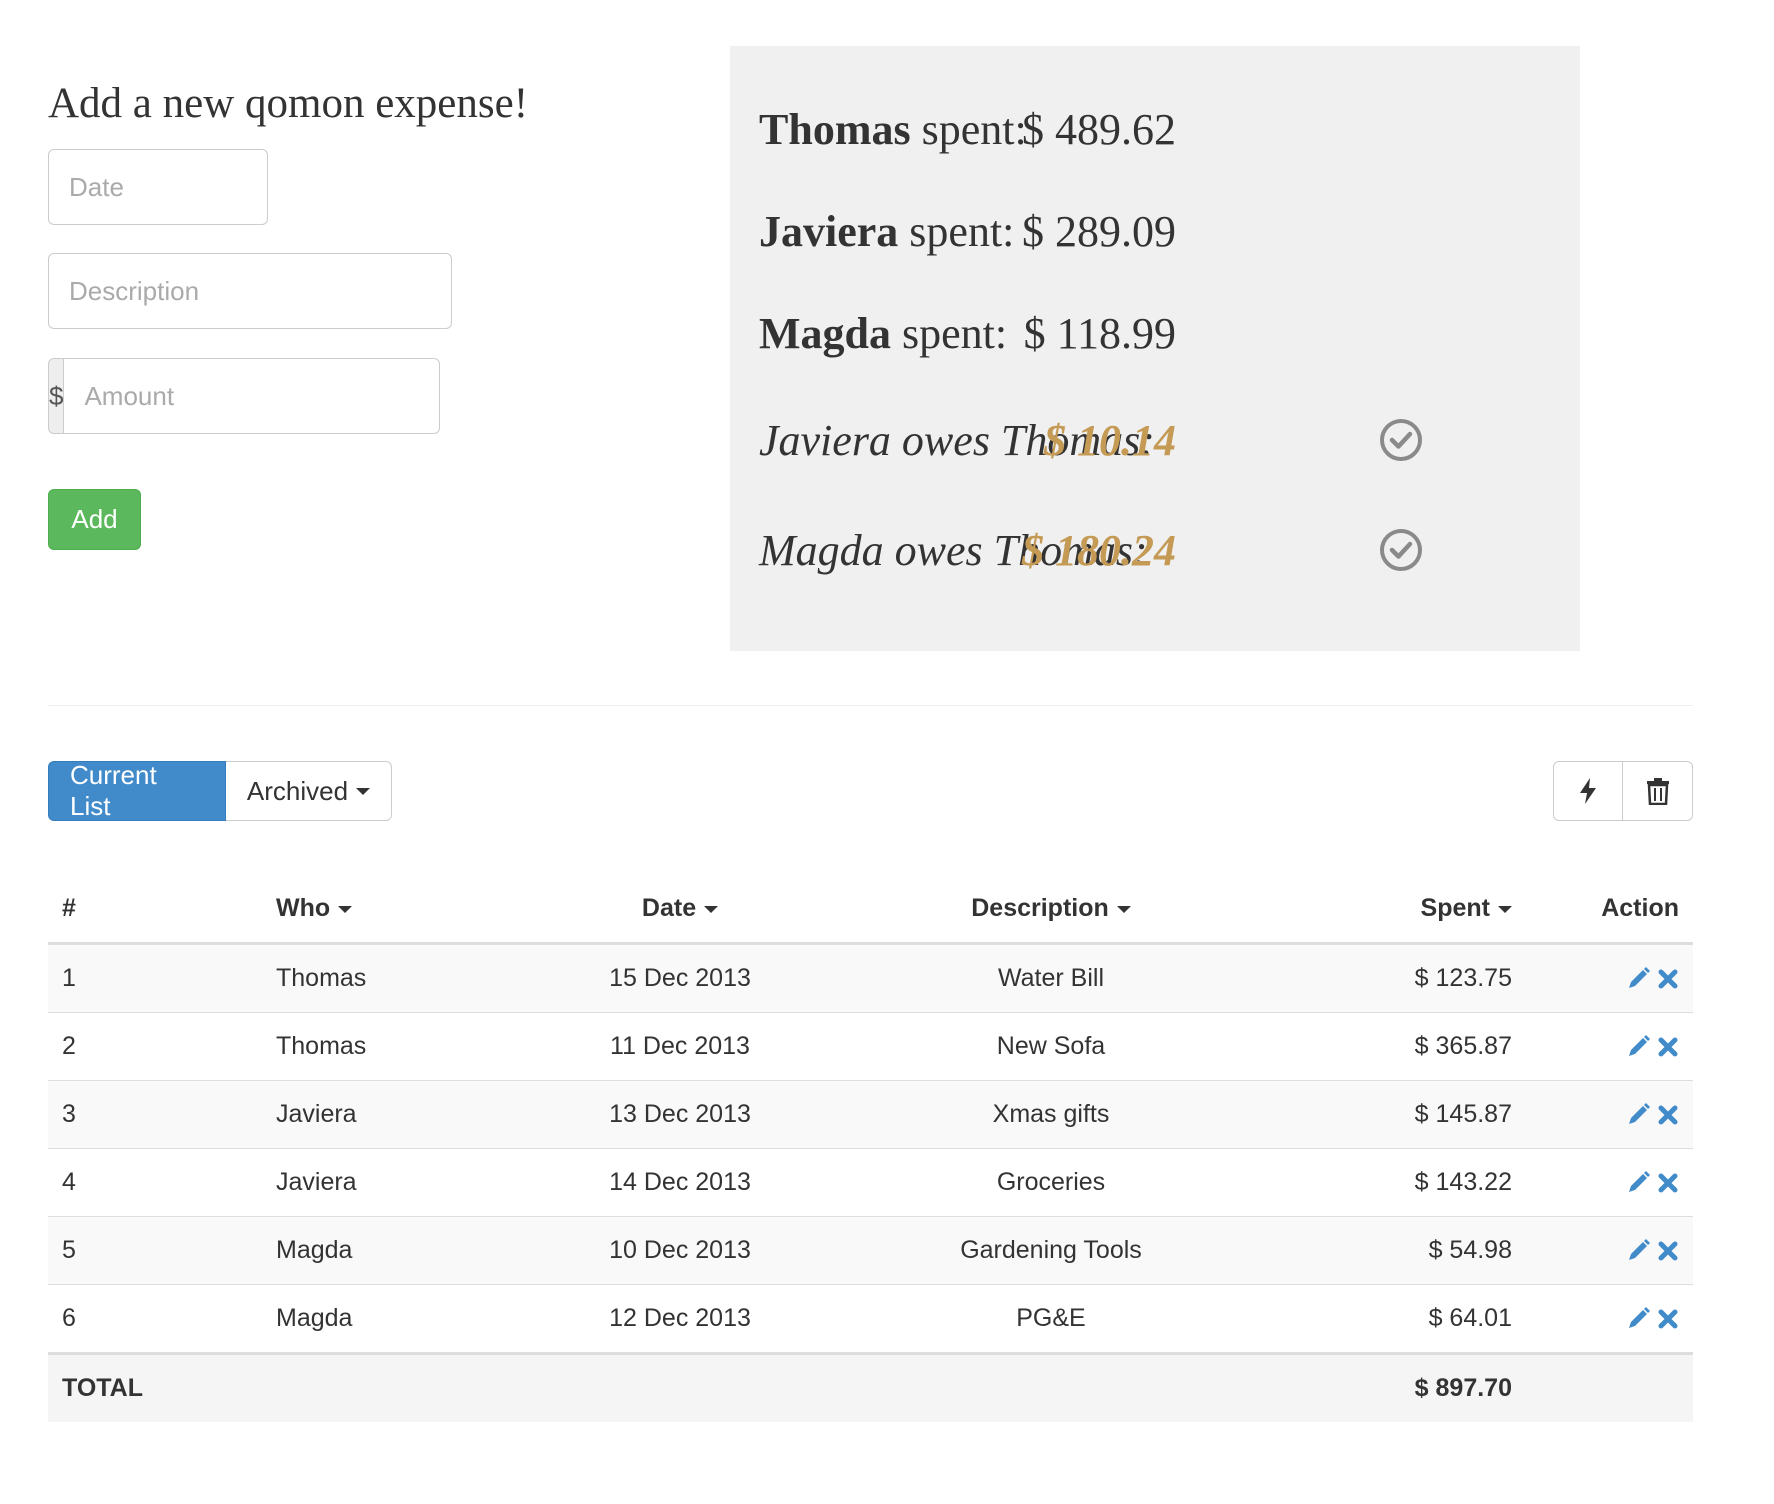  I want to click on total-value: $ 897.70, so click(1392, 1387).